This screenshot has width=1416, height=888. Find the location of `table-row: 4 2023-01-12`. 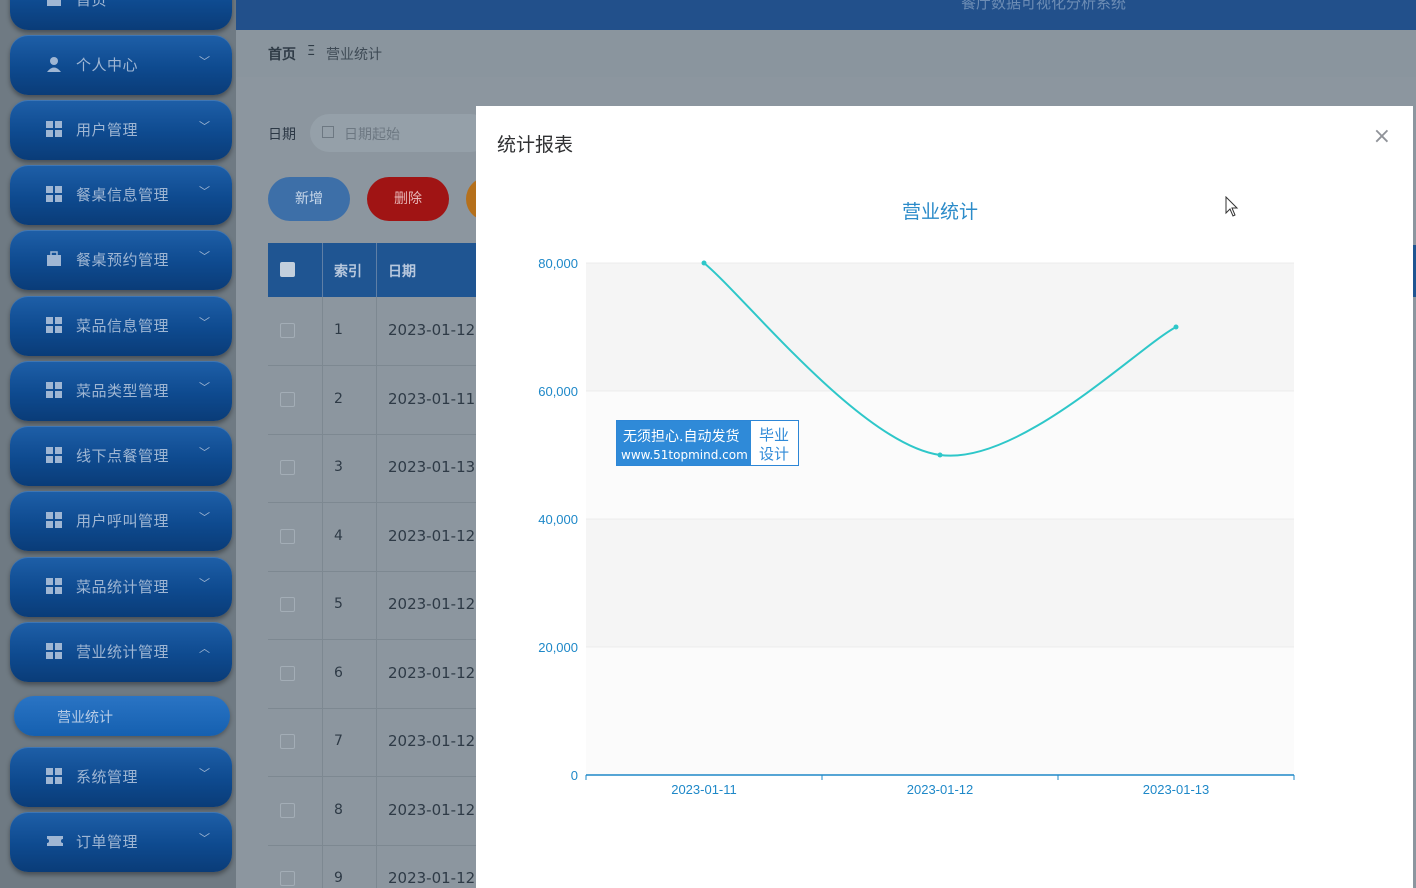

table-row: 4 2023-01-12 is located at coordinates (378, 537).